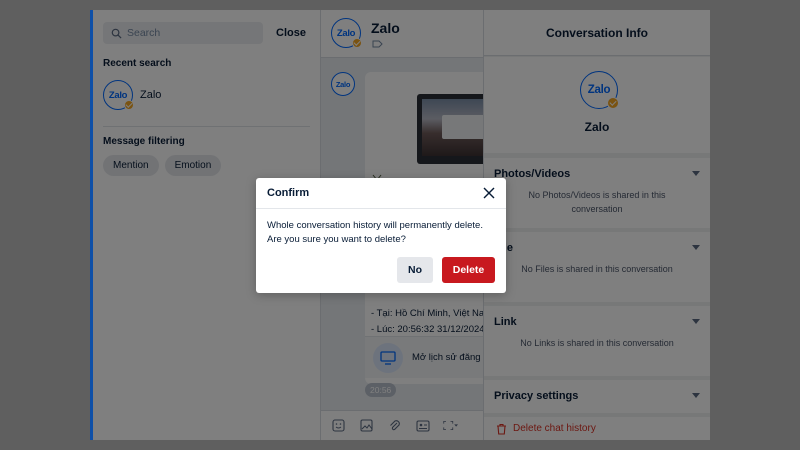 The height and width of the screenshot is (450, 800). Describe the element at coordinates (381, 193) in the screenshot. I see `dialog-header: Confirm` at that location.